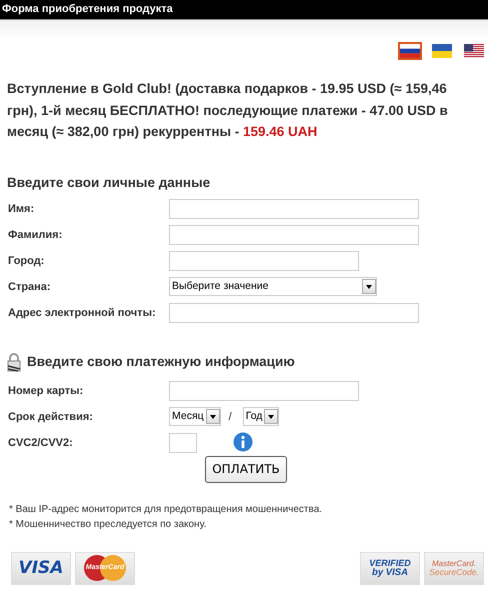 The height and width of the screenshot is (615, 488). I want to click on section-heading: Введите свою платежную информацию, so click(161, 361).